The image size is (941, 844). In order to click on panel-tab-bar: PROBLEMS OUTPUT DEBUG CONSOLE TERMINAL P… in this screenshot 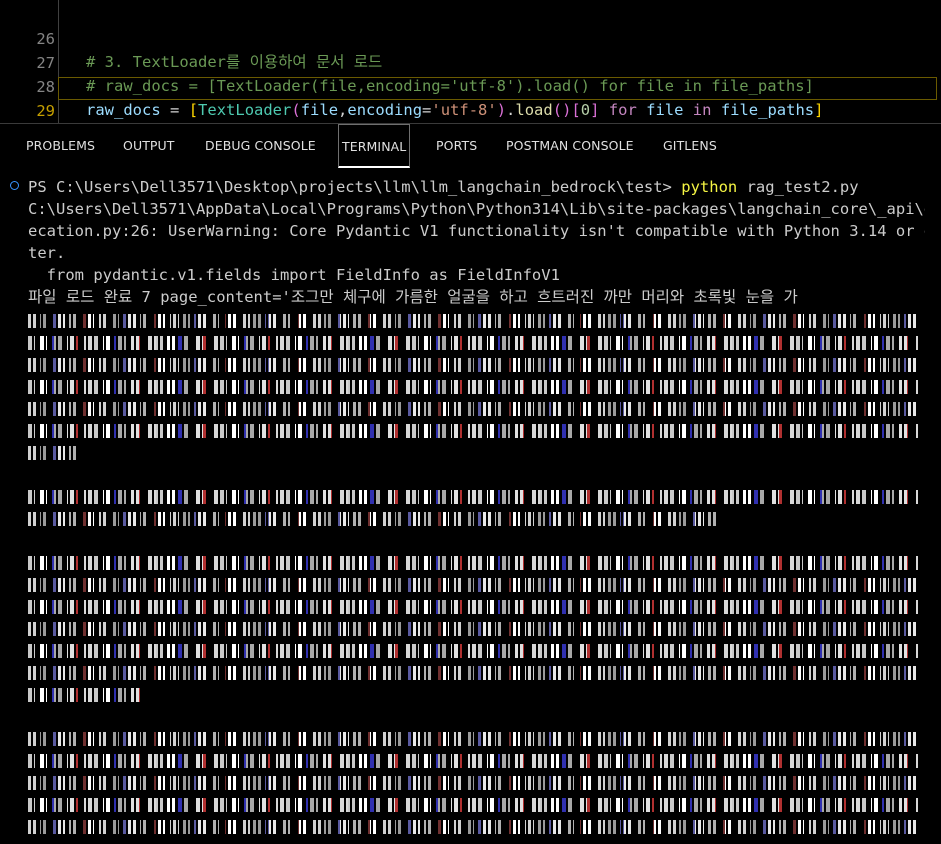, I will do `click(470, 145)`.